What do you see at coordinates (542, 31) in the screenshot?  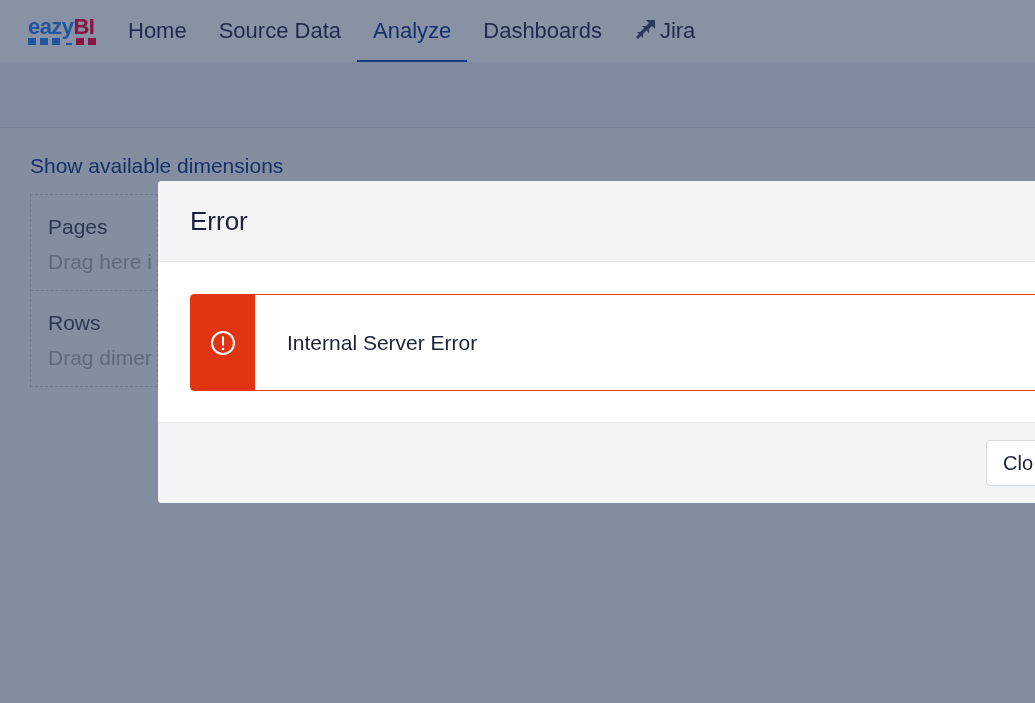 I see `nav-tab: Dashboards` at bounding box center [542, 31].